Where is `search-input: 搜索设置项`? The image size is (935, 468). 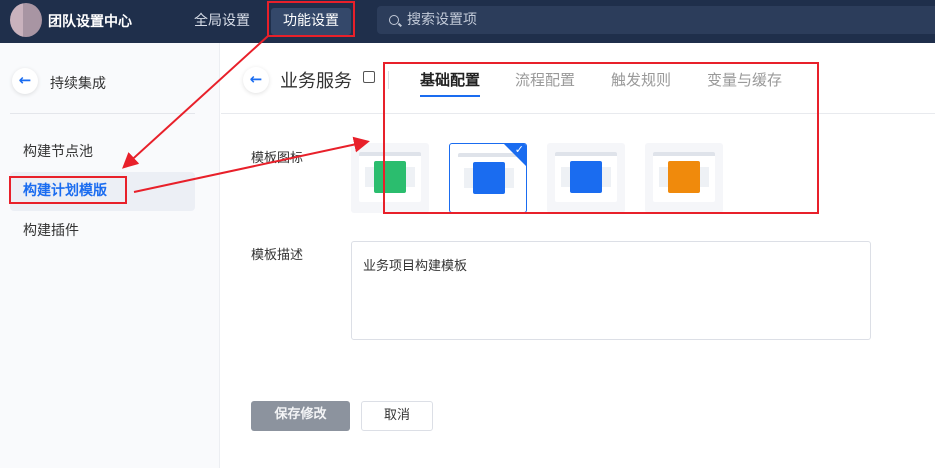
search-input: 搜索设置项 is located at coordinates (656, 20).